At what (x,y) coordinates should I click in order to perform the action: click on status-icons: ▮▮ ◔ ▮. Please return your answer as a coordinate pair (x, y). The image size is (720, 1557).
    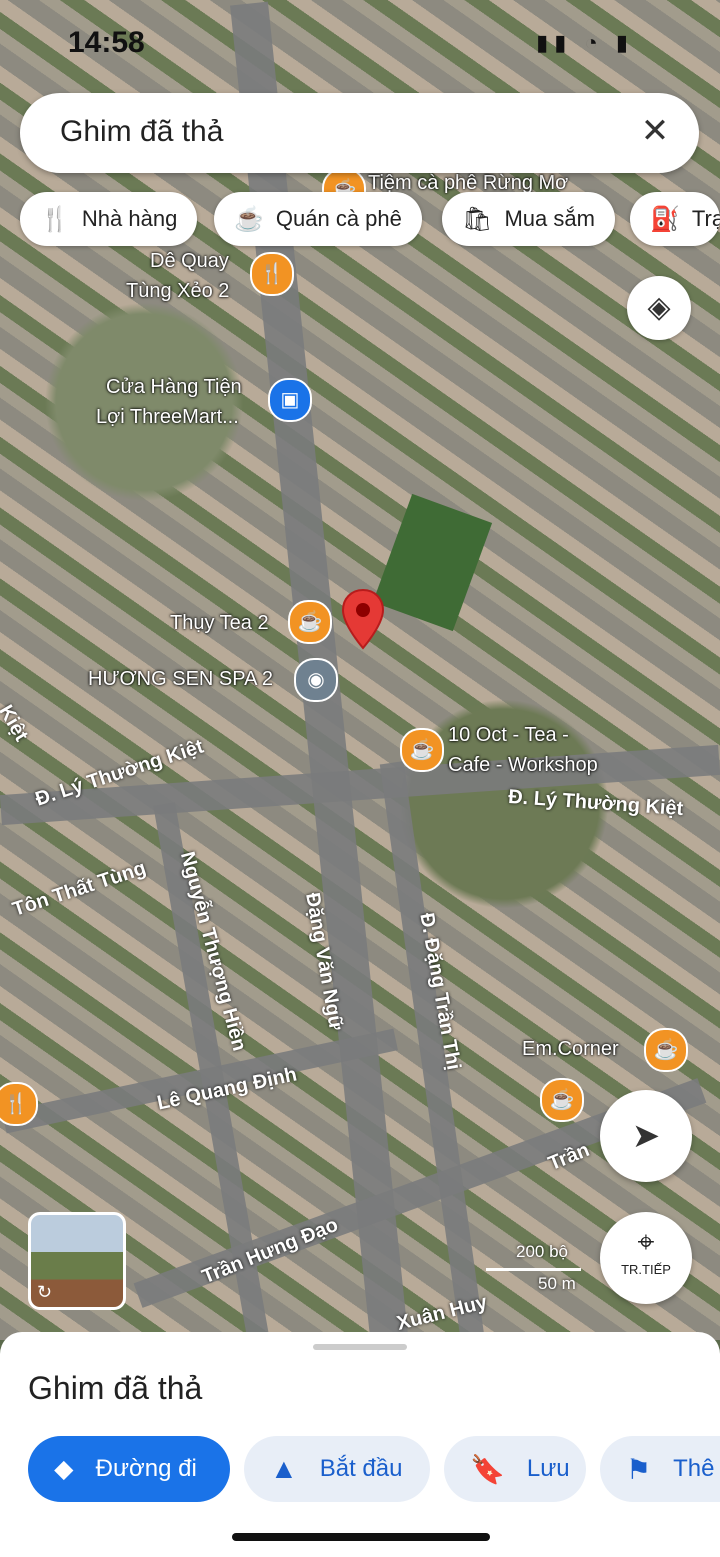
    Looking at the image, I should click on (585, 42).